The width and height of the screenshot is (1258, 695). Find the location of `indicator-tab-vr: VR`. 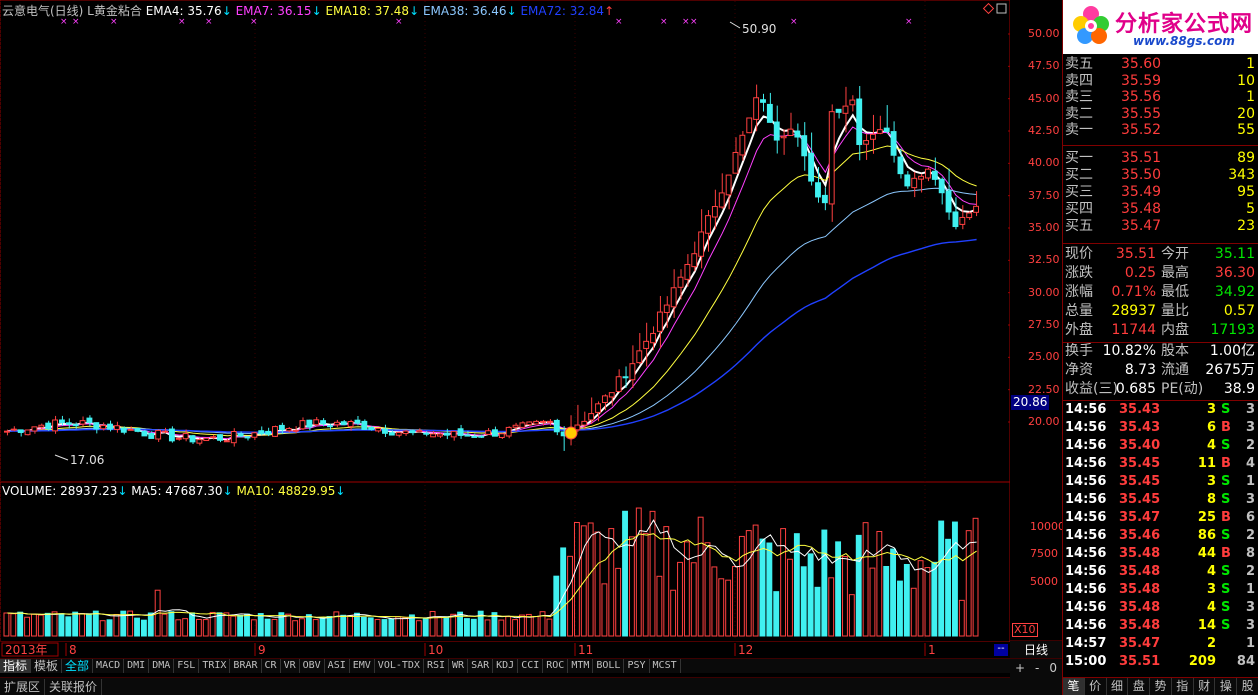

indicator-tab-vr: VR is located at coordinates (290, 666).